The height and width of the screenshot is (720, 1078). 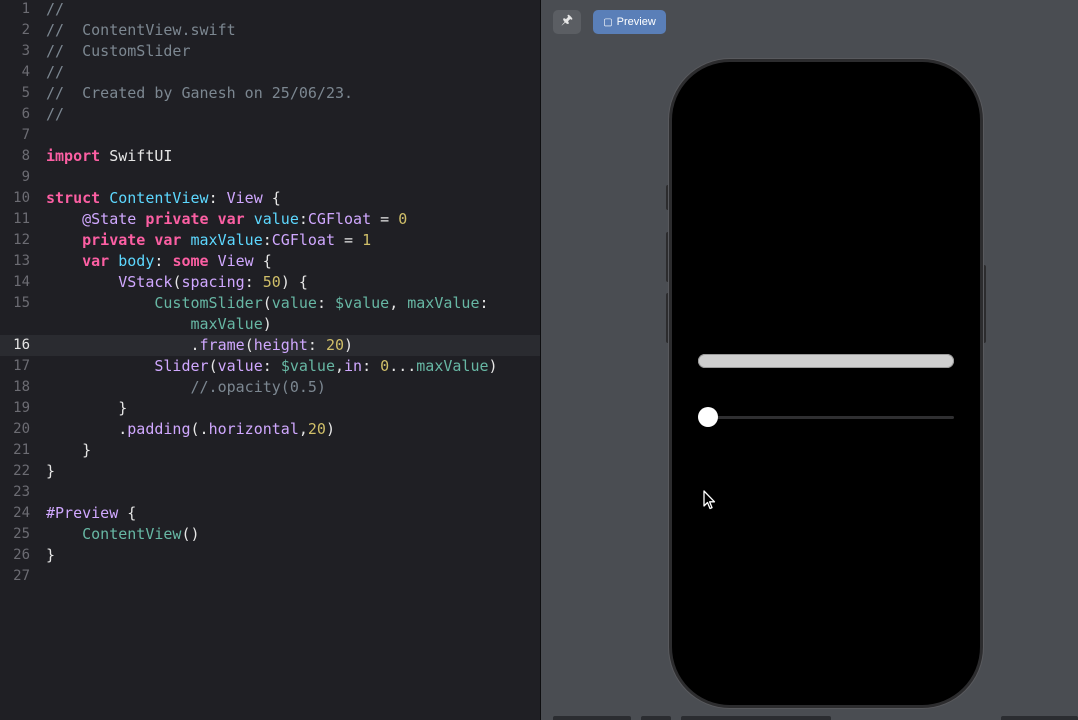 What do you see at coordinates (185, 387) in the screenshot?
I see `code-text: //.opacity(0.5)` at bounding box center [185, 387].